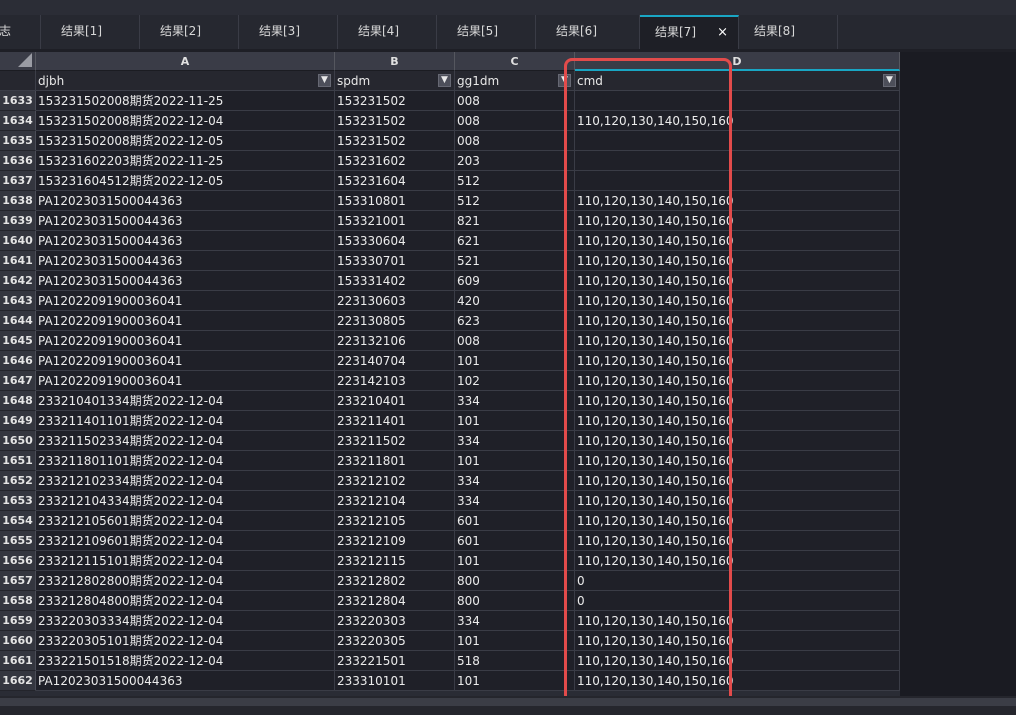 This screenshot has height=715, width=1016. I want to click on row-number: 1642, so click(18, 281).